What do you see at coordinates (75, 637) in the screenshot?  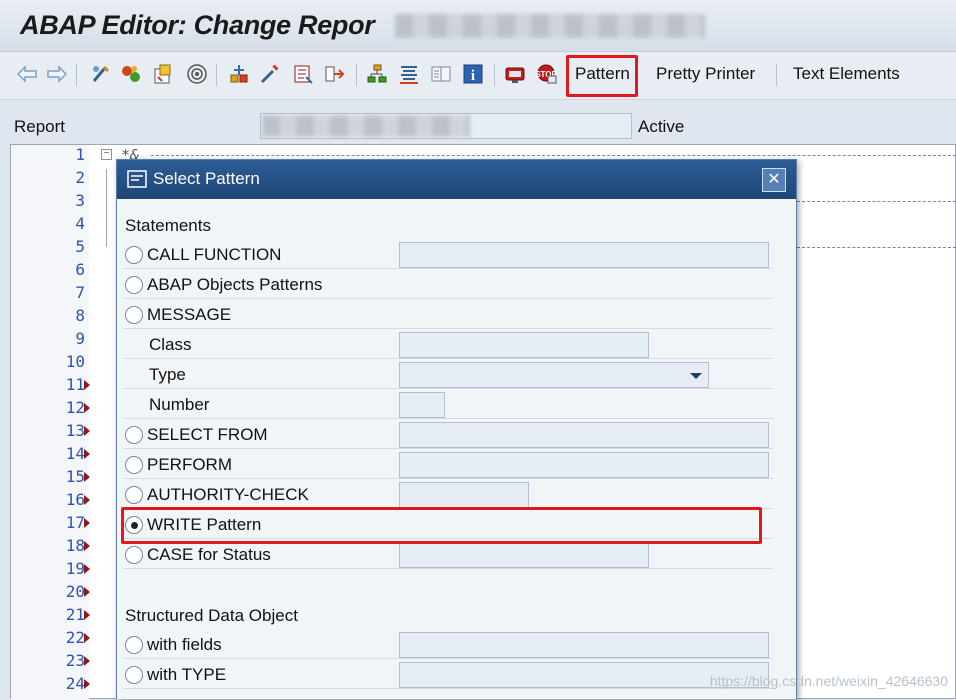 I see `line-number: 22` at bounding box center [75, 637].